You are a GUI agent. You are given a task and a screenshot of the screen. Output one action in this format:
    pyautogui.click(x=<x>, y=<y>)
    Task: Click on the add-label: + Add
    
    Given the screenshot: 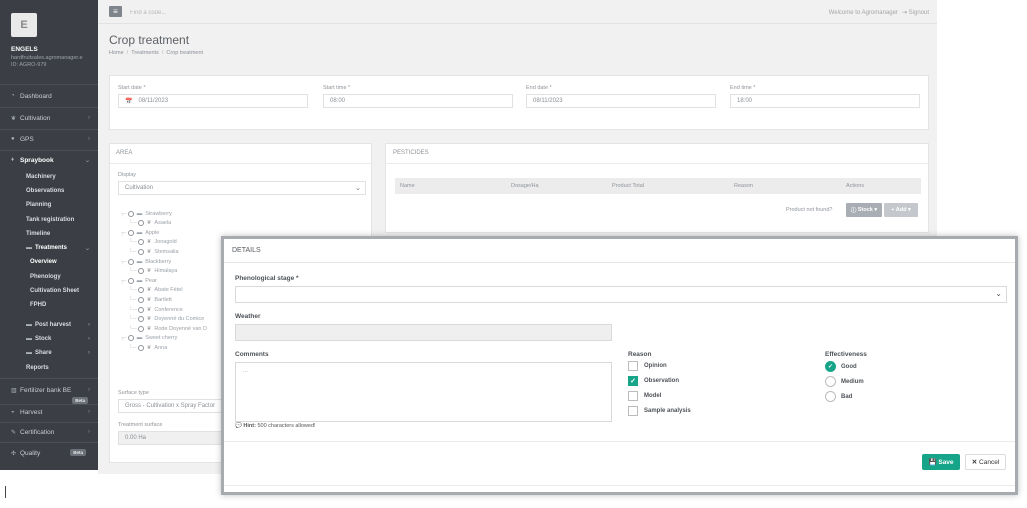 What is the action you would take?
    pyautogui.click(x=899, y=210)
    